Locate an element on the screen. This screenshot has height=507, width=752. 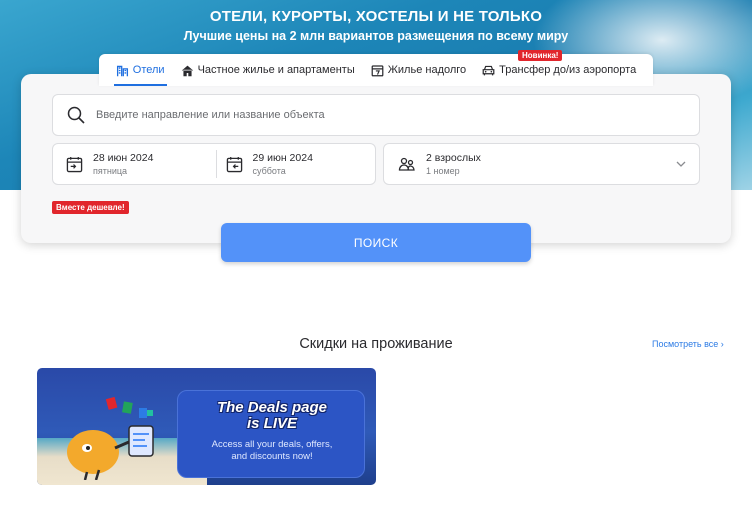
calendar-checkin-icon is located at coordinates (74, 164).